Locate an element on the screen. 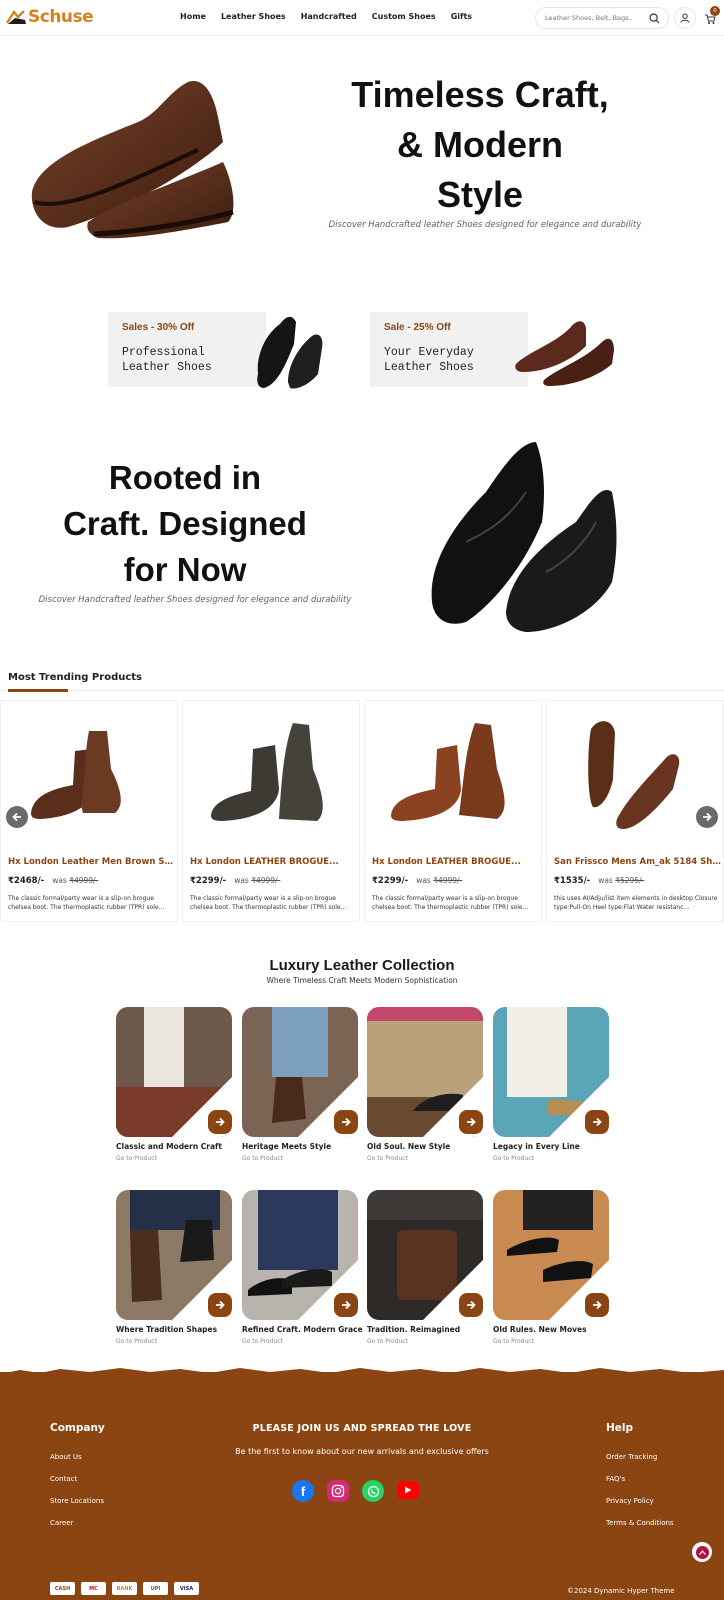 The width and height of the screenshot is (724, 1600). carousel-next-button is located at coordinates (707, 817).